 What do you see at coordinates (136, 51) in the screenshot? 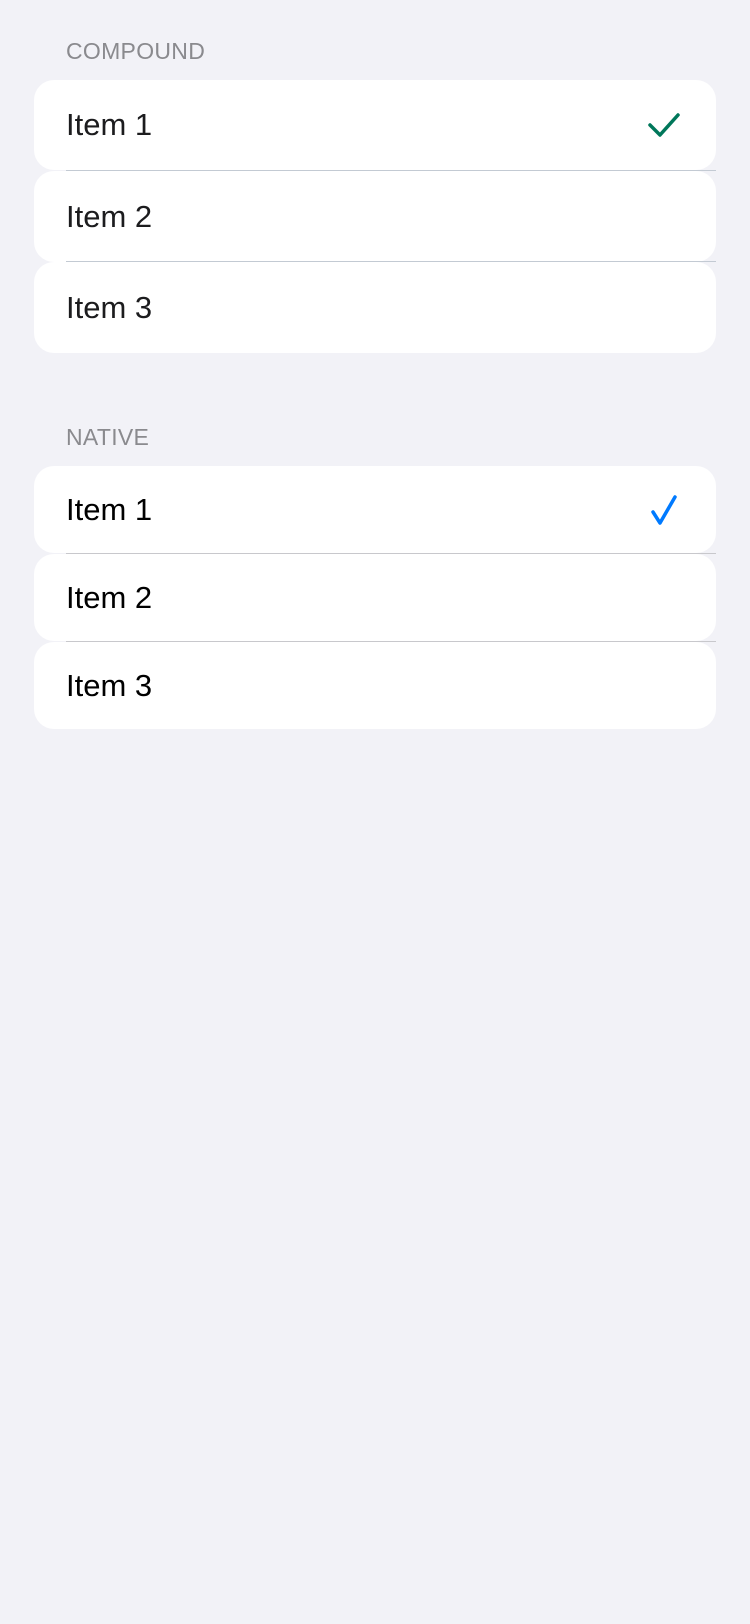
I see `section-header-compound: COMPOUND` at bounding box center [136, 51].